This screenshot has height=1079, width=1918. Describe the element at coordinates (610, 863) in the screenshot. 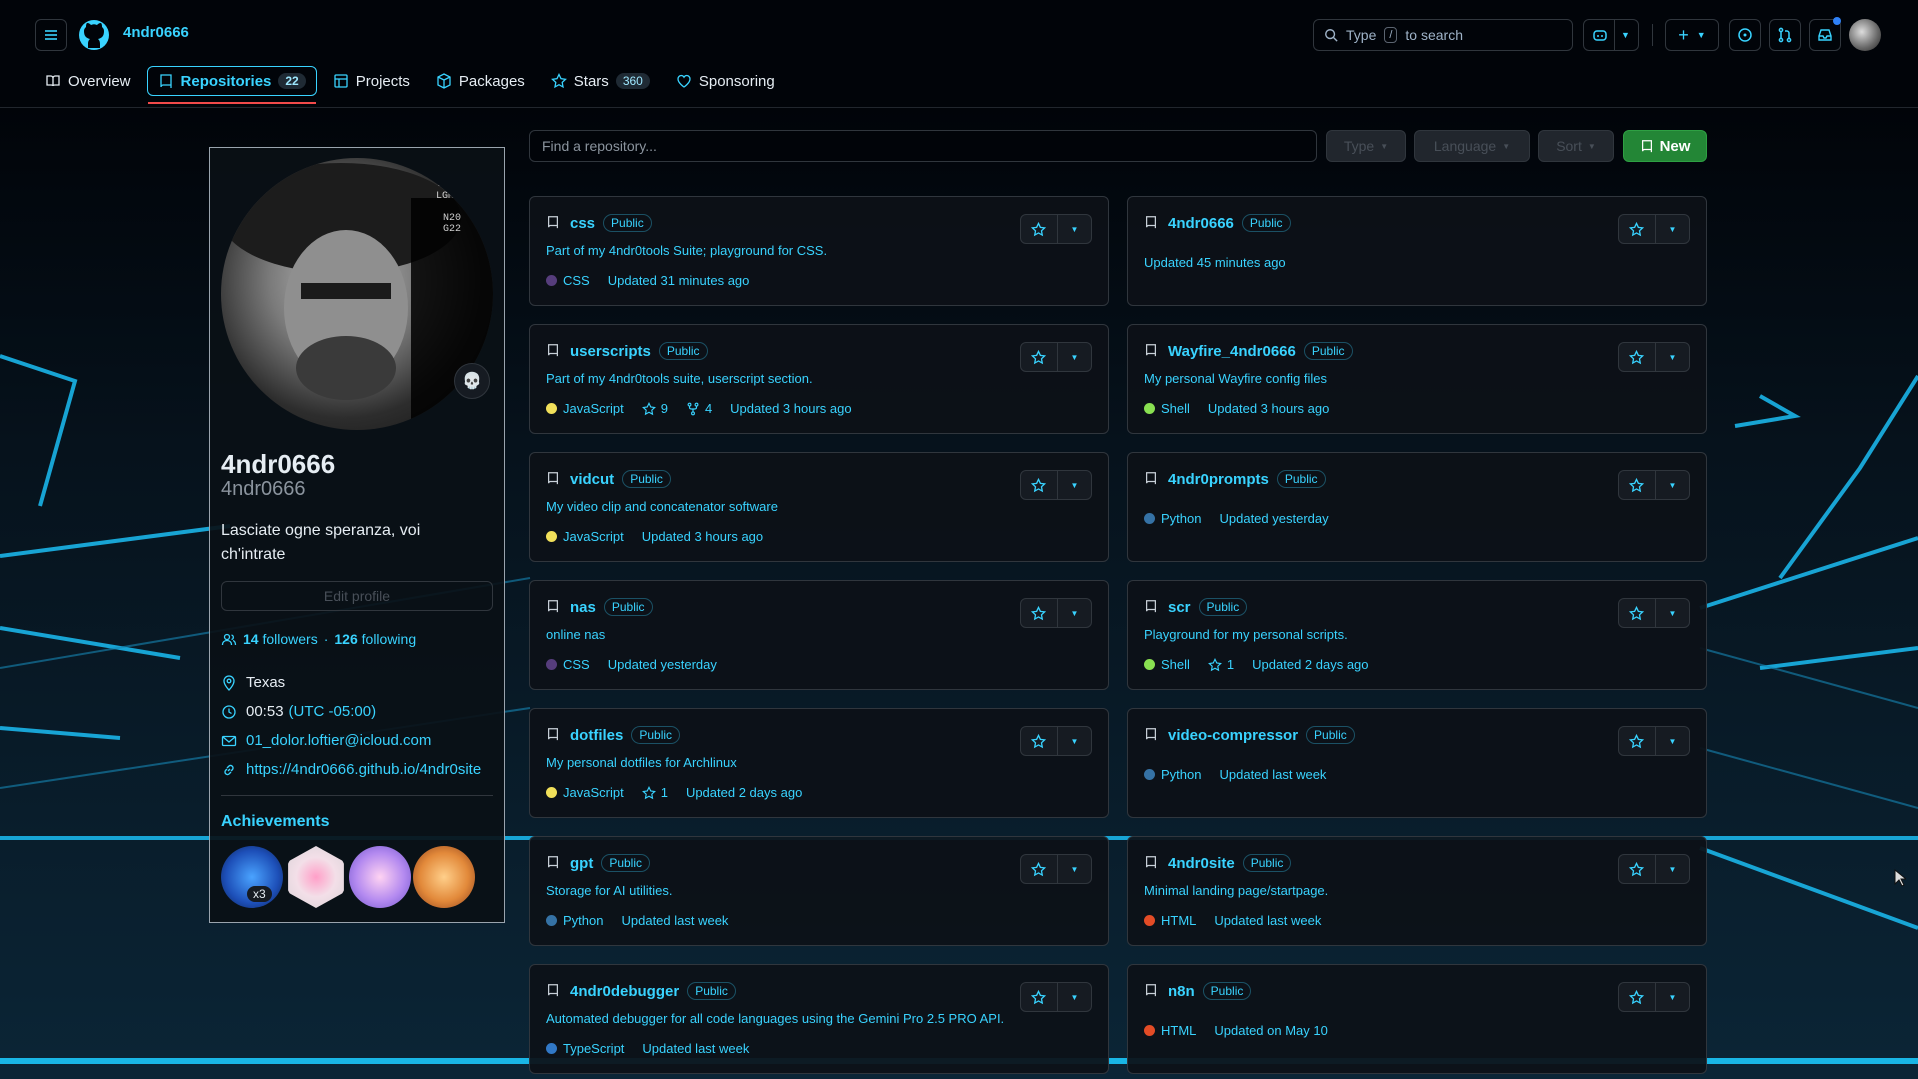

I see `repo-name-link: gpt Public` at that location.